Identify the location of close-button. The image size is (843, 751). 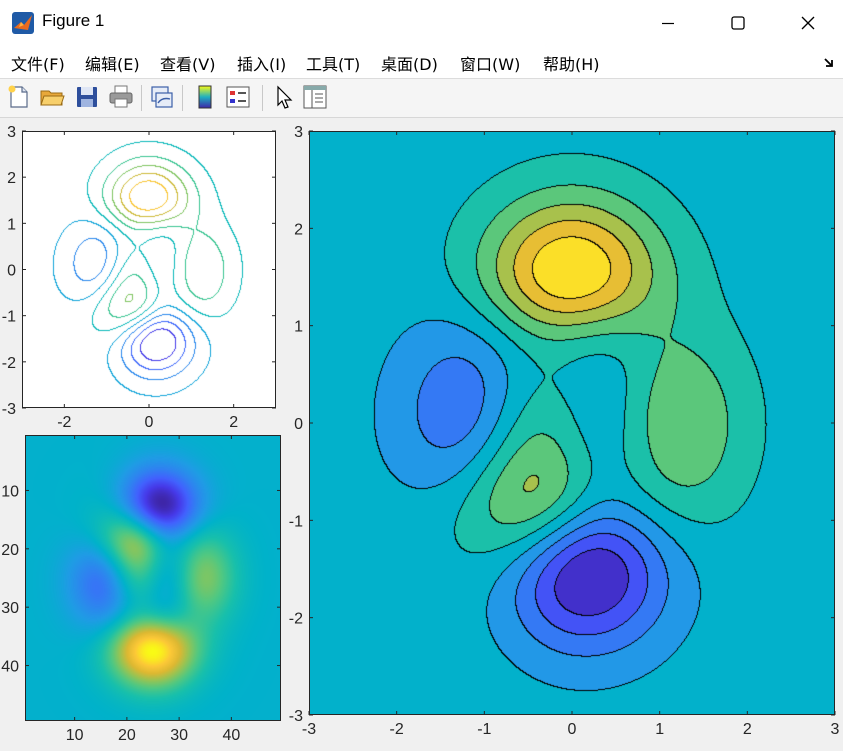
(808, 23).